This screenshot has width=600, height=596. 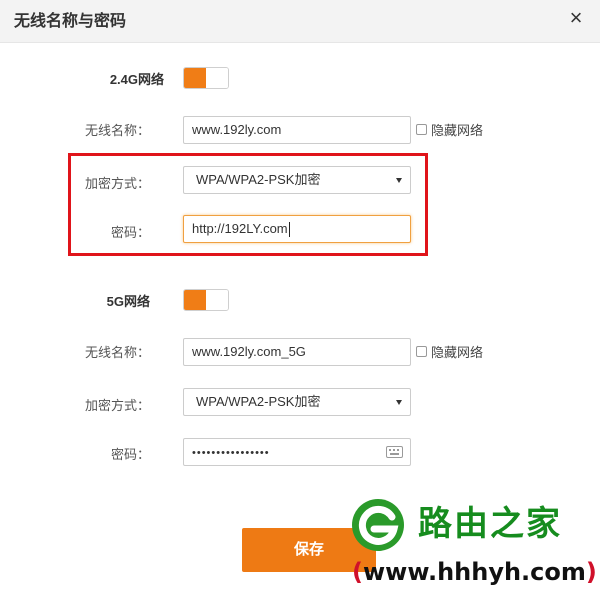 I want to click on band24-password-value: http://192LY.com, so click(x=240, y=228).